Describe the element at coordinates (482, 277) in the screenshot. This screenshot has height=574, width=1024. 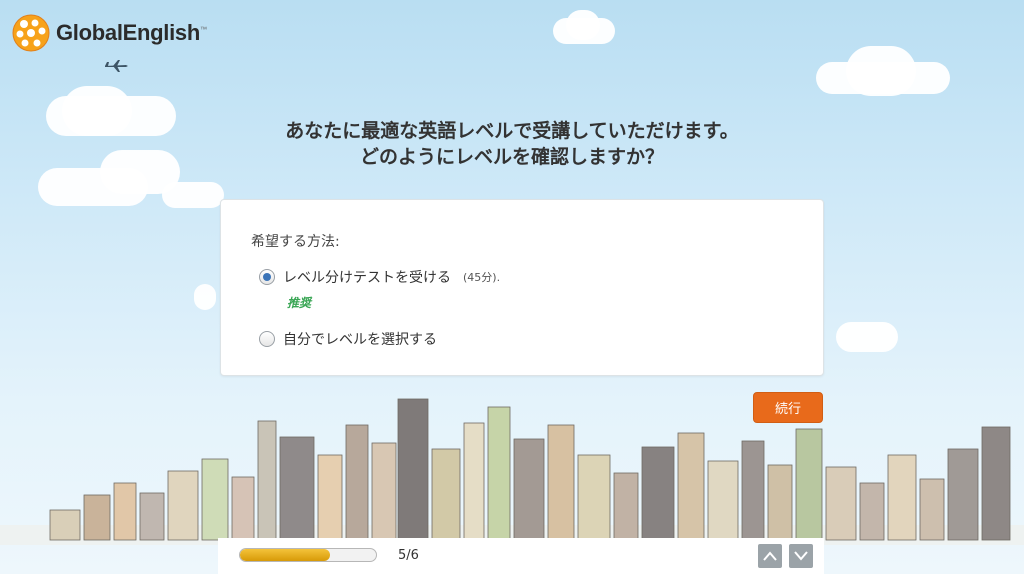
I see `duration-note: (45分).` at that location.